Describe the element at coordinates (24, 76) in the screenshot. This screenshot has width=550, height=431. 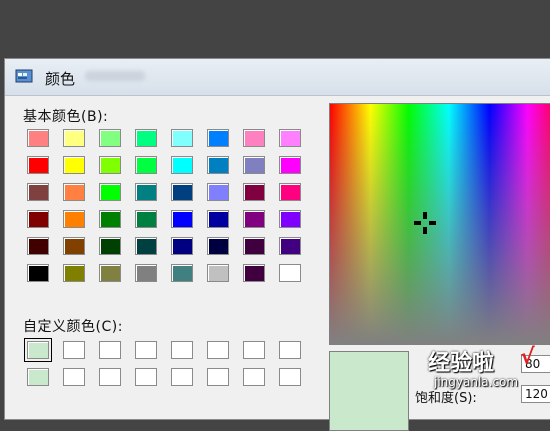
I see `palette-icon` at that location.